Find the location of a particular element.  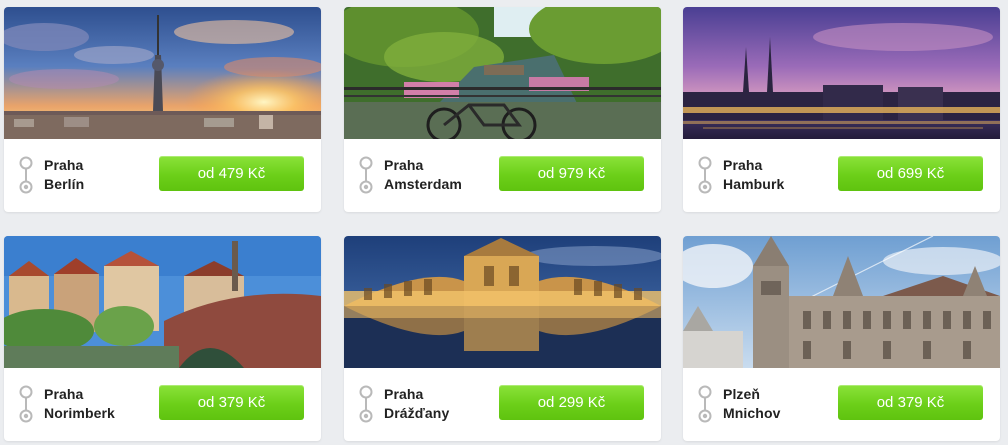

munich-town-hall-image is located at coordinates (841, 302).